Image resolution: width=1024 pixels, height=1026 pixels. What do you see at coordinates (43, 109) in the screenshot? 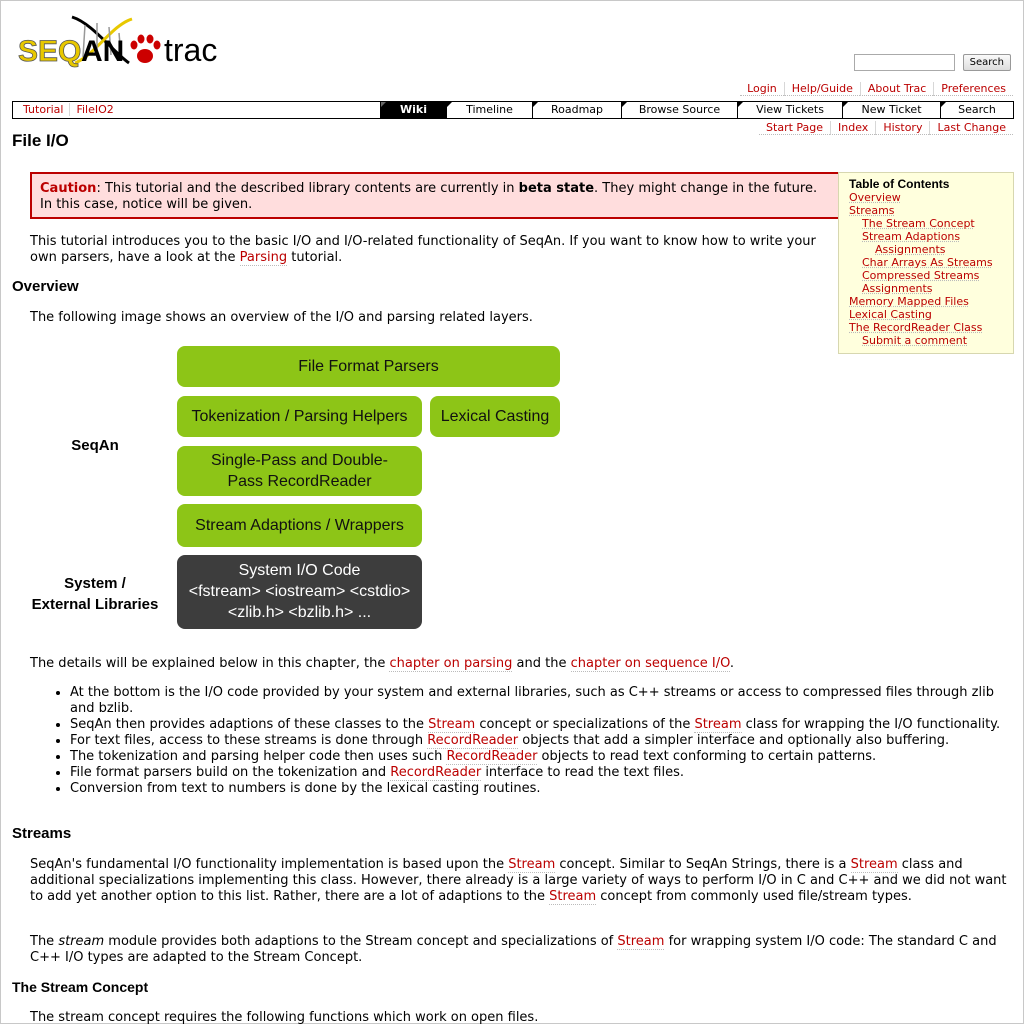
I see `breadcrumb-tutorial: Tutorial` at bounding box center [43, 109].